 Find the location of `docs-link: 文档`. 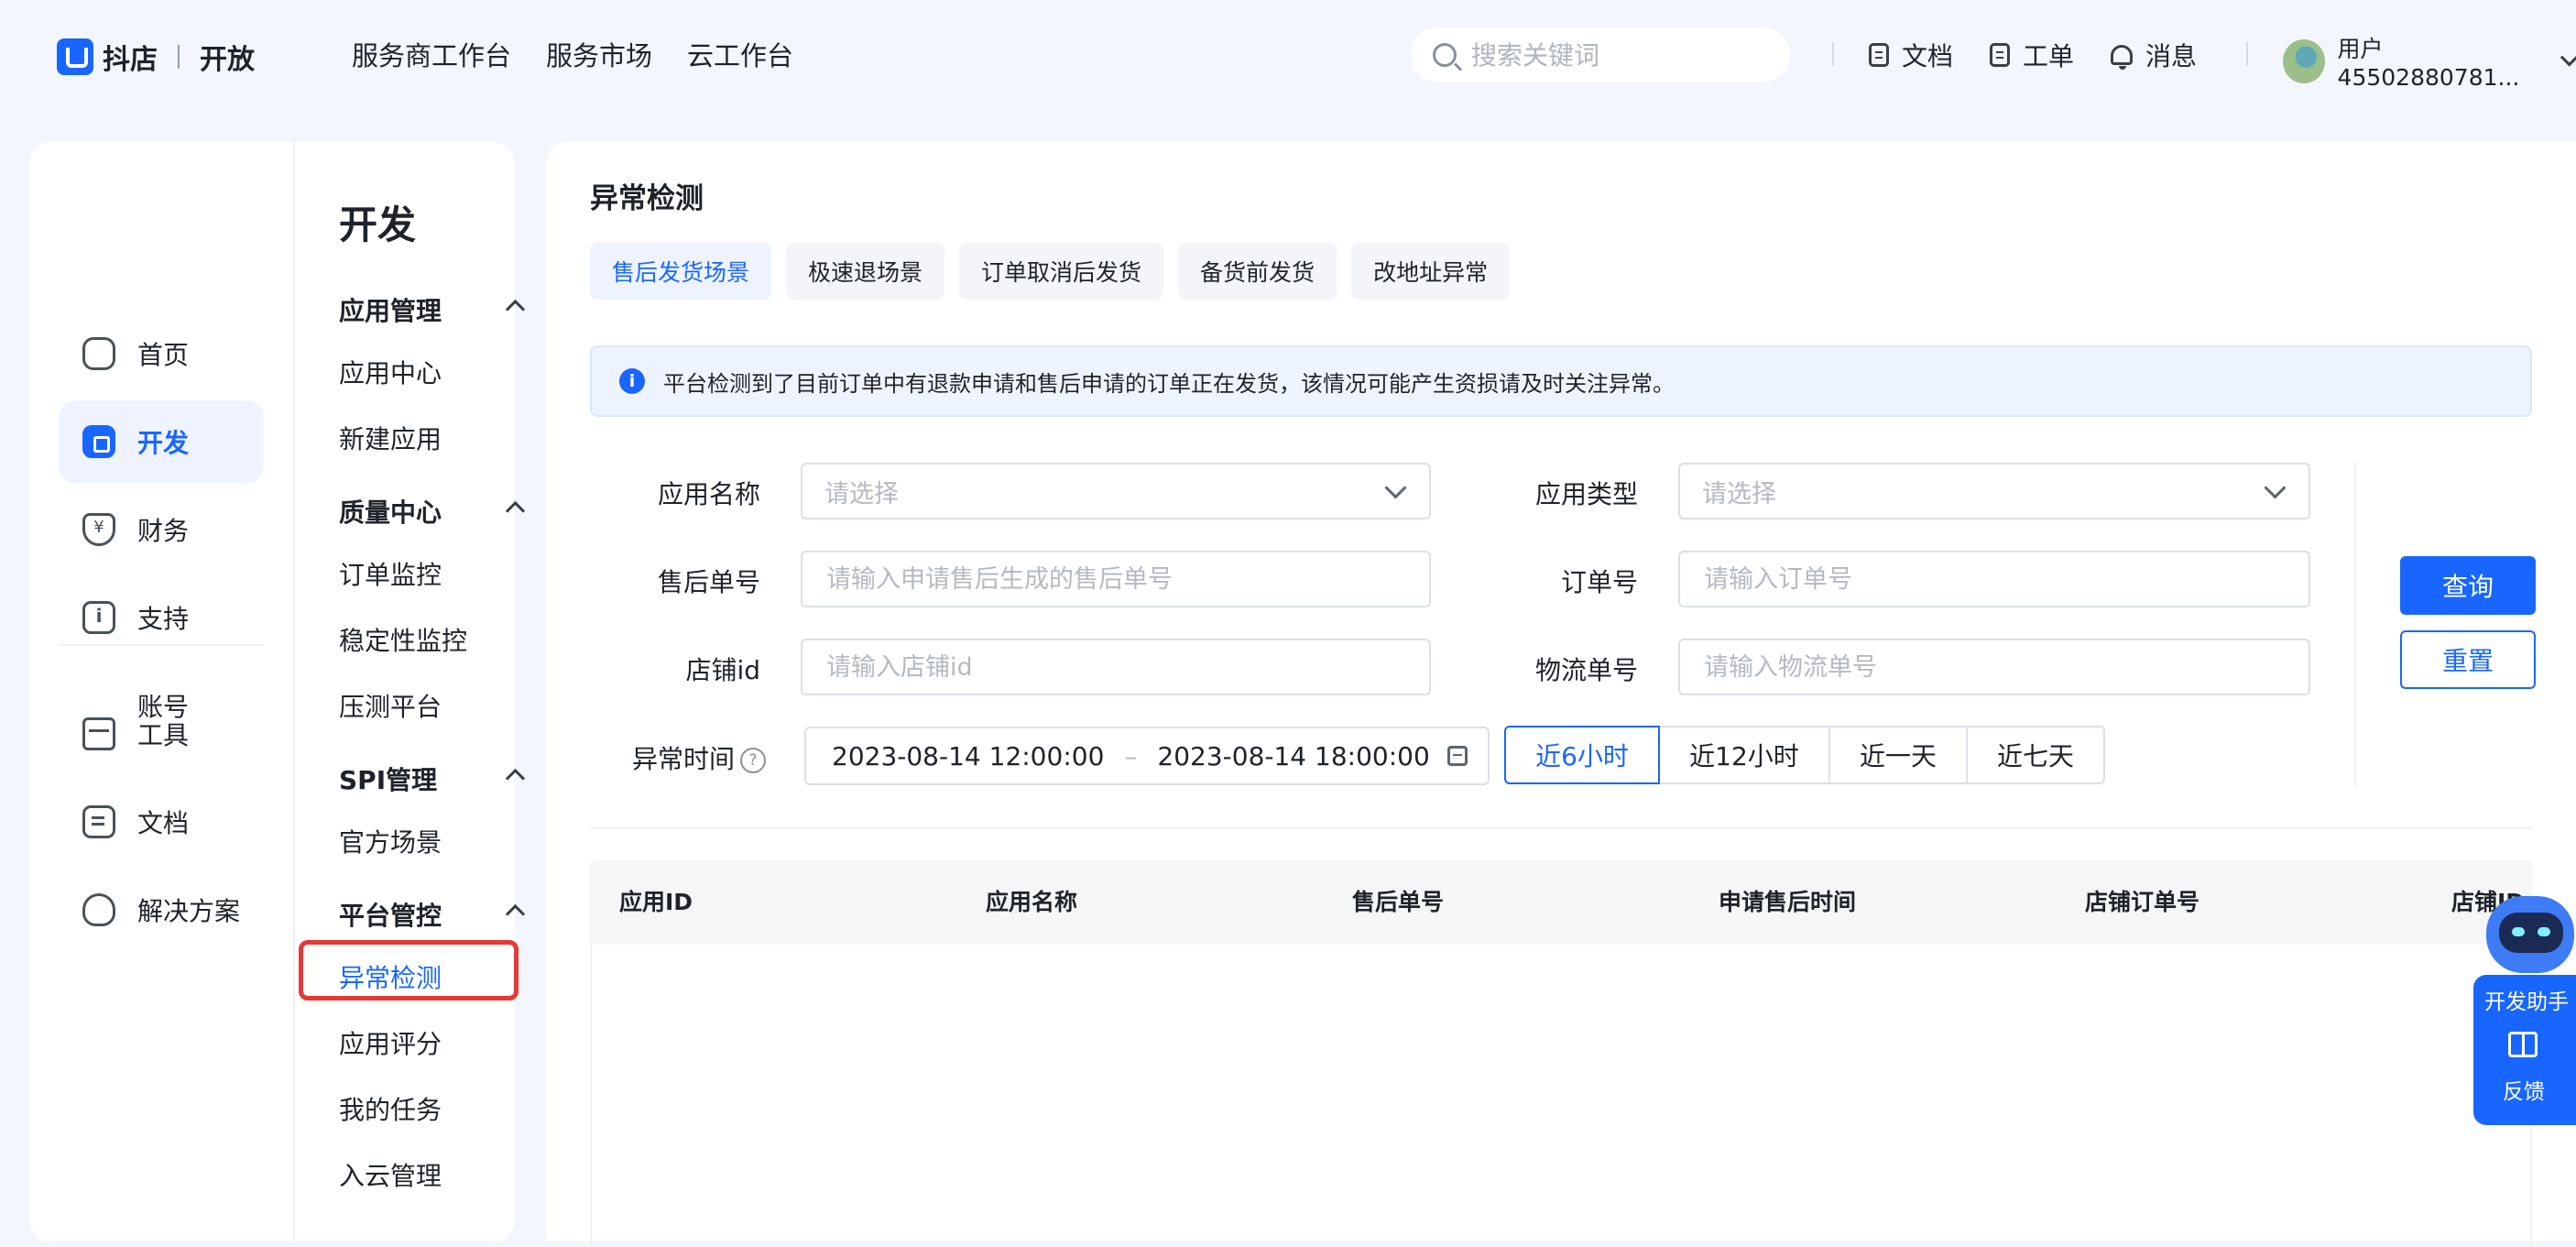

docs-link: 文档 is located at coordinates (1911, 55).